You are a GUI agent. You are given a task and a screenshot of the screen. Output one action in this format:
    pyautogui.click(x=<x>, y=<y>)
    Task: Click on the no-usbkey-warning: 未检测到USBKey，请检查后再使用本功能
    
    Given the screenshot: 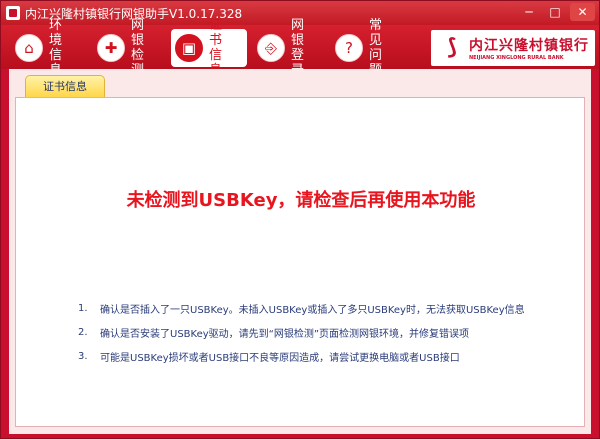 What is the action you would take?
    pyautogui.click(x=301, y=200)
    